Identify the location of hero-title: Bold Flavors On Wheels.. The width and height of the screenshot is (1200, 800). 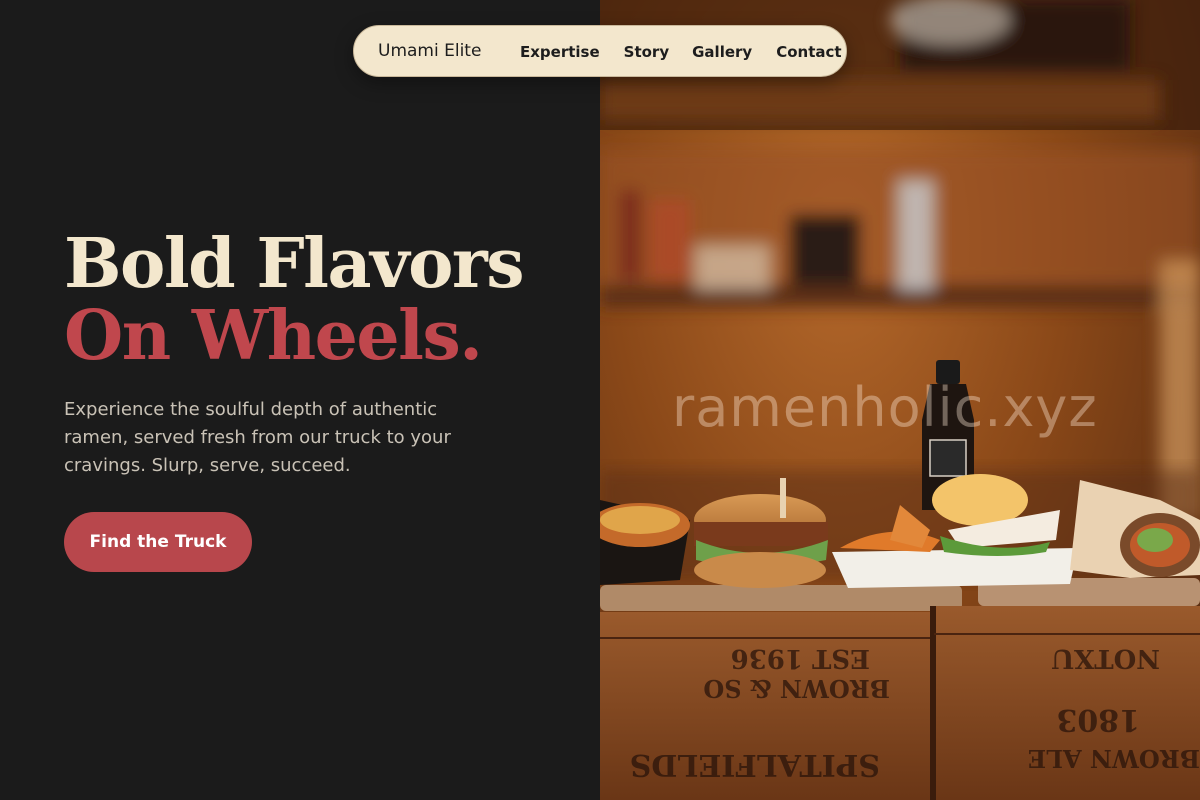
(294, 300).